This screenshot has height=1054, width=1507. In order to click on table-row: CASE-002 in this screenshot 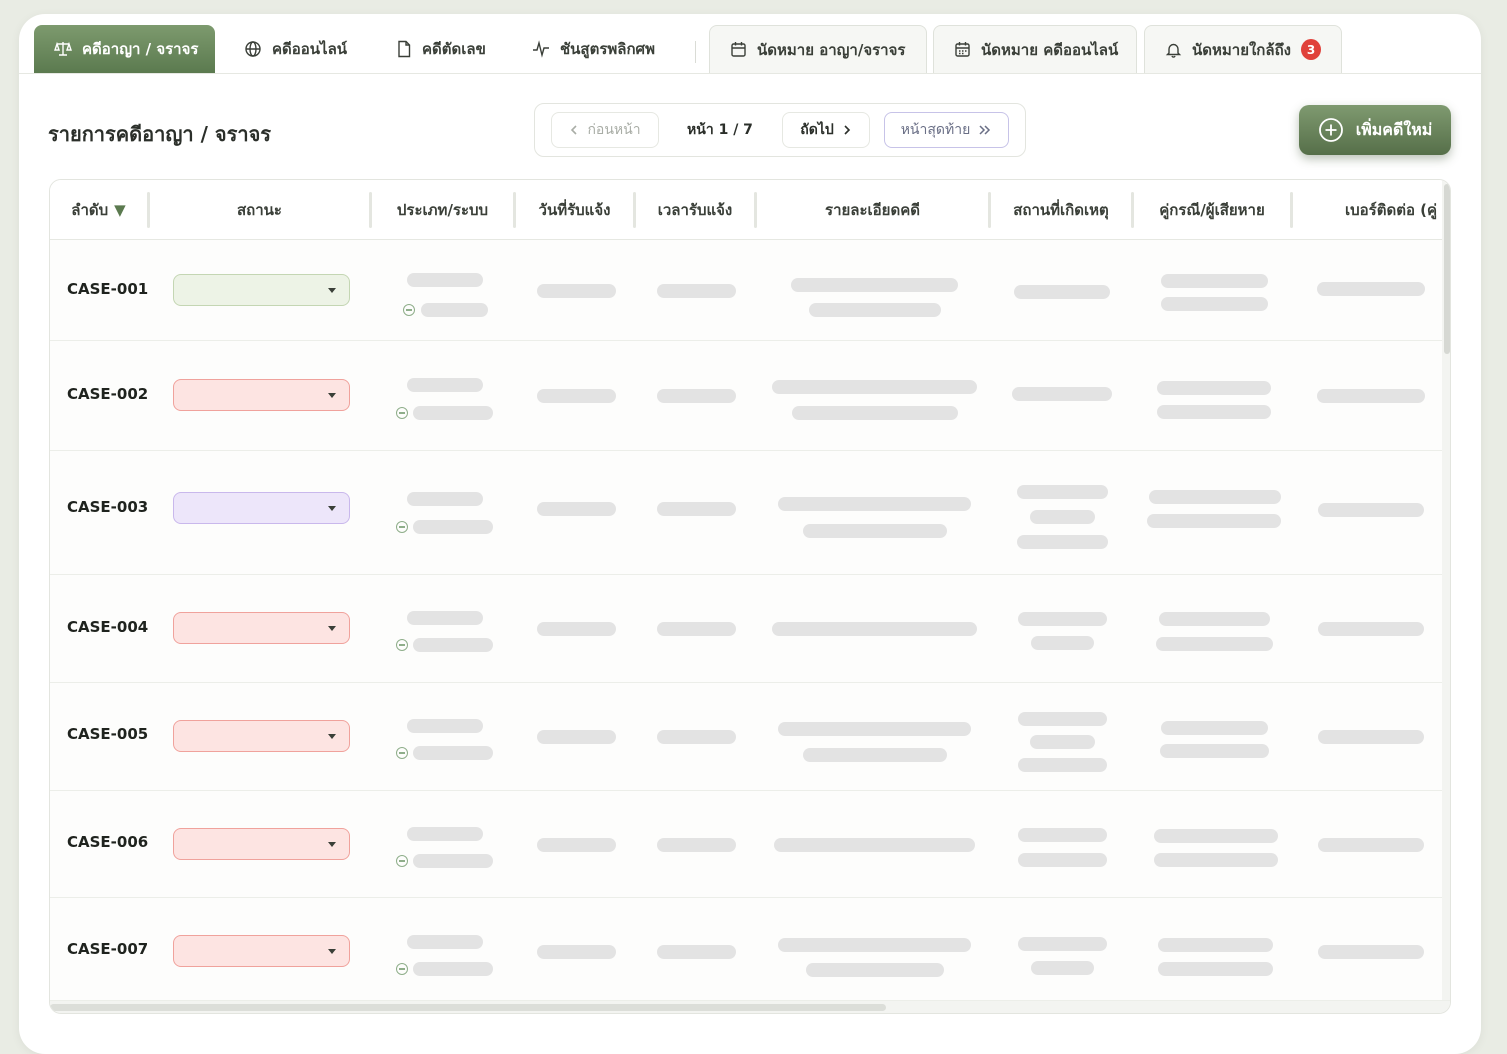, I will do `click(746, 396)`.